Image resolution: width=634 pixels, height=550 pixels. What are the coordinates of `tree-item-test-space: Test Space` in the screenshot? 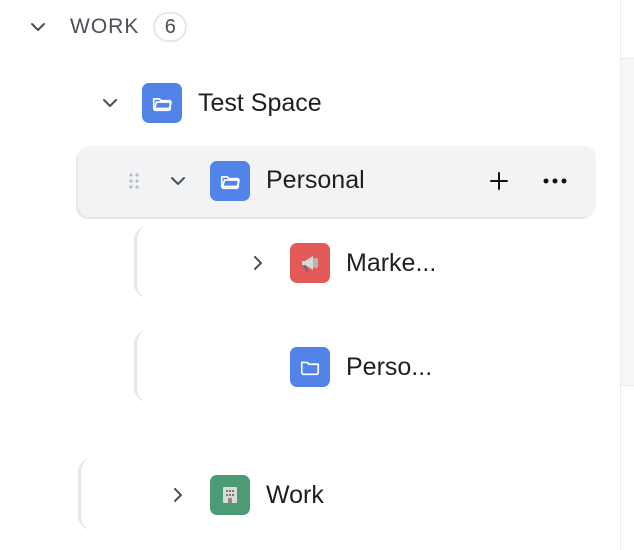 It's located at (210, 103).